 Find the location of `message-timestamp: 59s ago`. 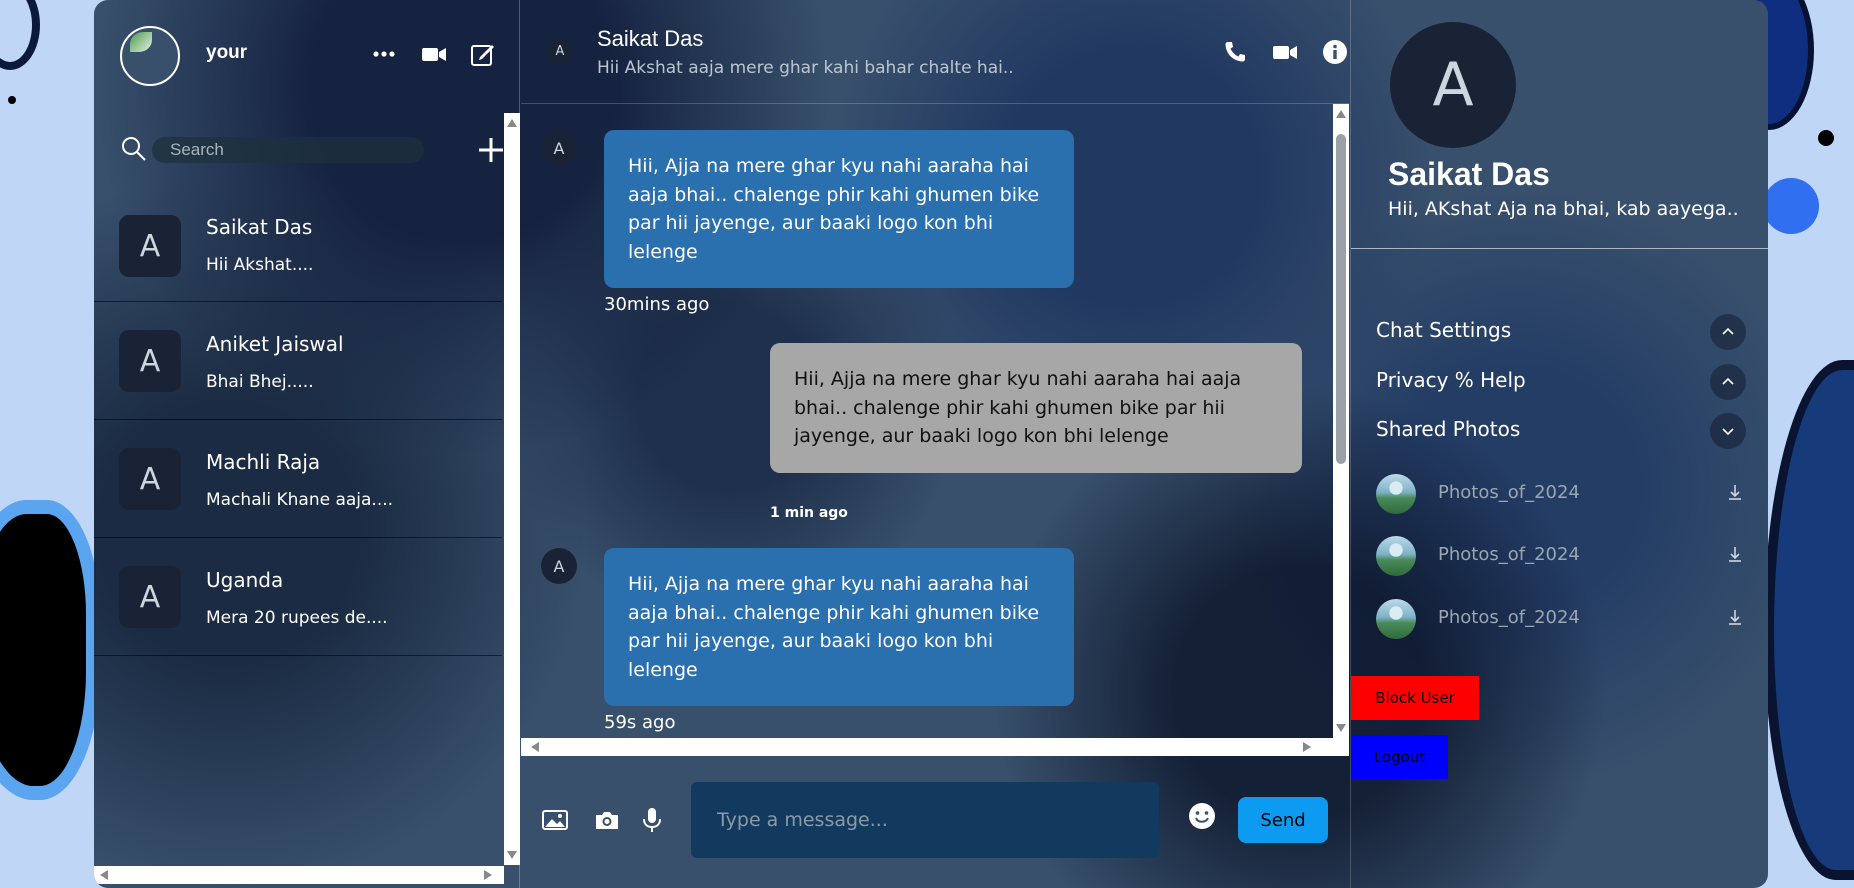

message-timestamp: 59s ago is located at coordinates (640, 722).